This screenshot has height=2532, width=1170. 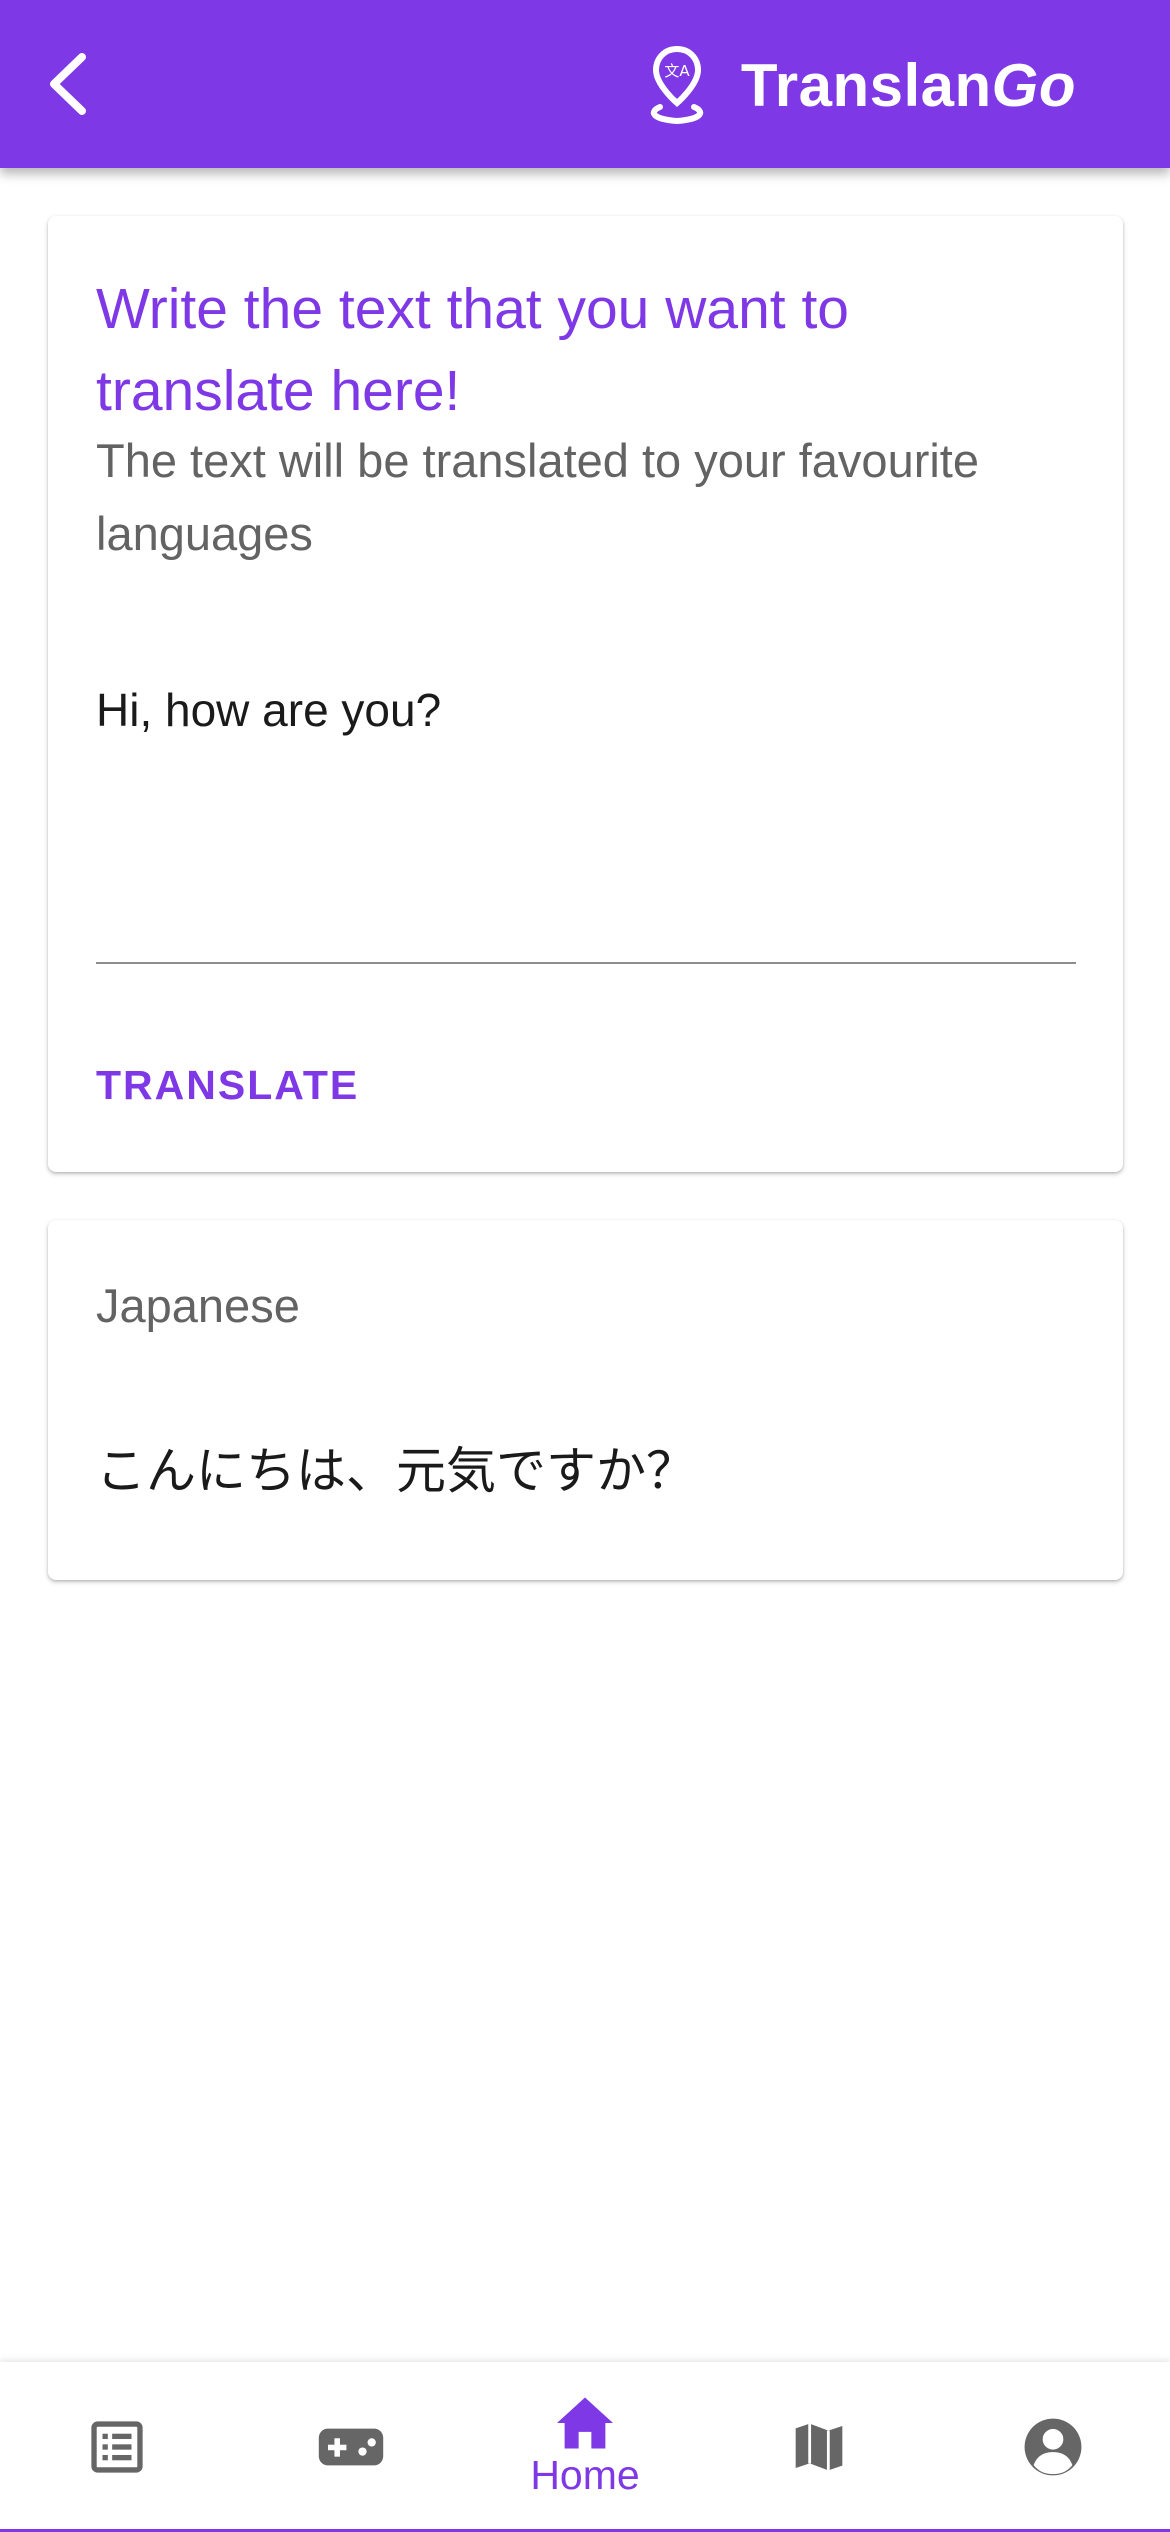 What do you see at coordinates (198, 1305) in the screenshot?
I see `target-language-label: Japanese` at bounding box center [198, 1305].